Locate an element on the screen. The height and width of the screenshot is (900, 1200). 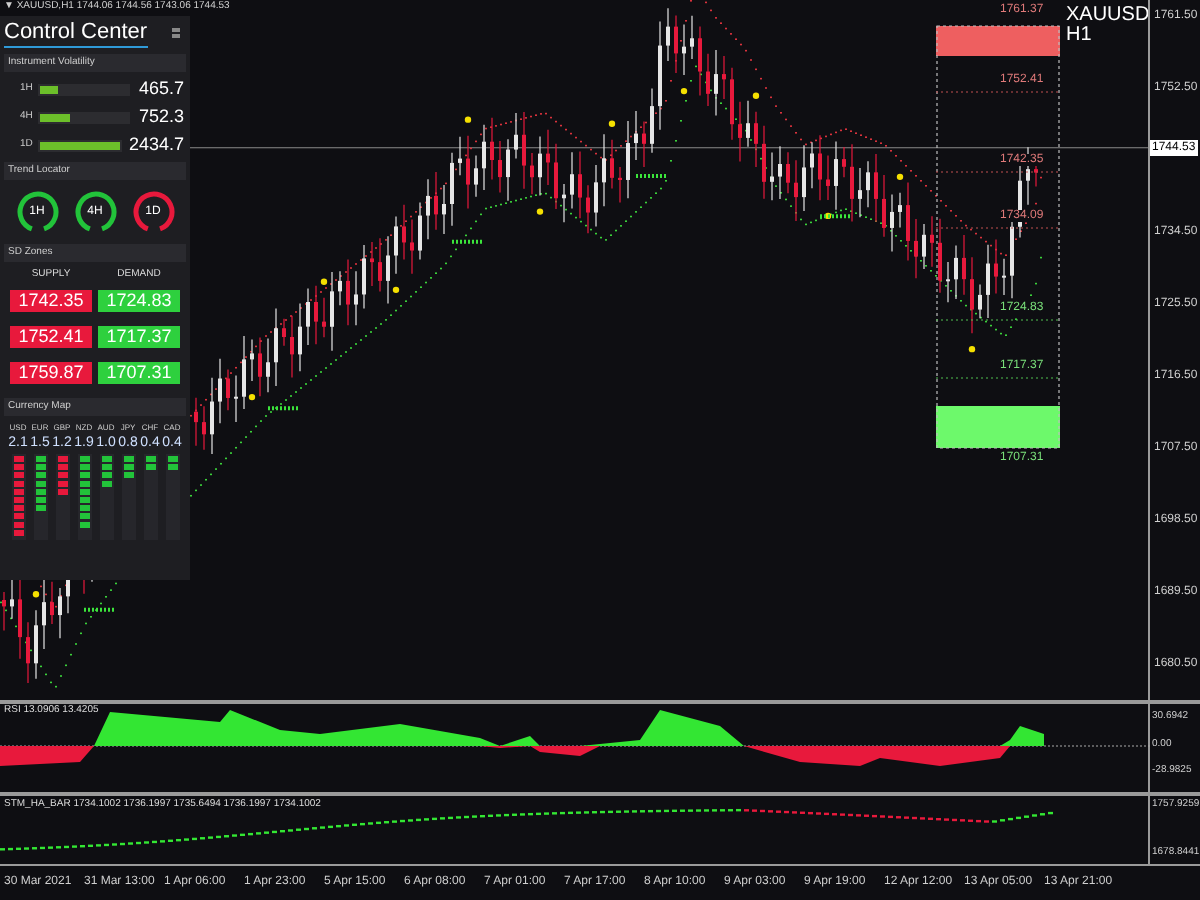
volatility-value: 752.3 is located at coordinates (162, 117).